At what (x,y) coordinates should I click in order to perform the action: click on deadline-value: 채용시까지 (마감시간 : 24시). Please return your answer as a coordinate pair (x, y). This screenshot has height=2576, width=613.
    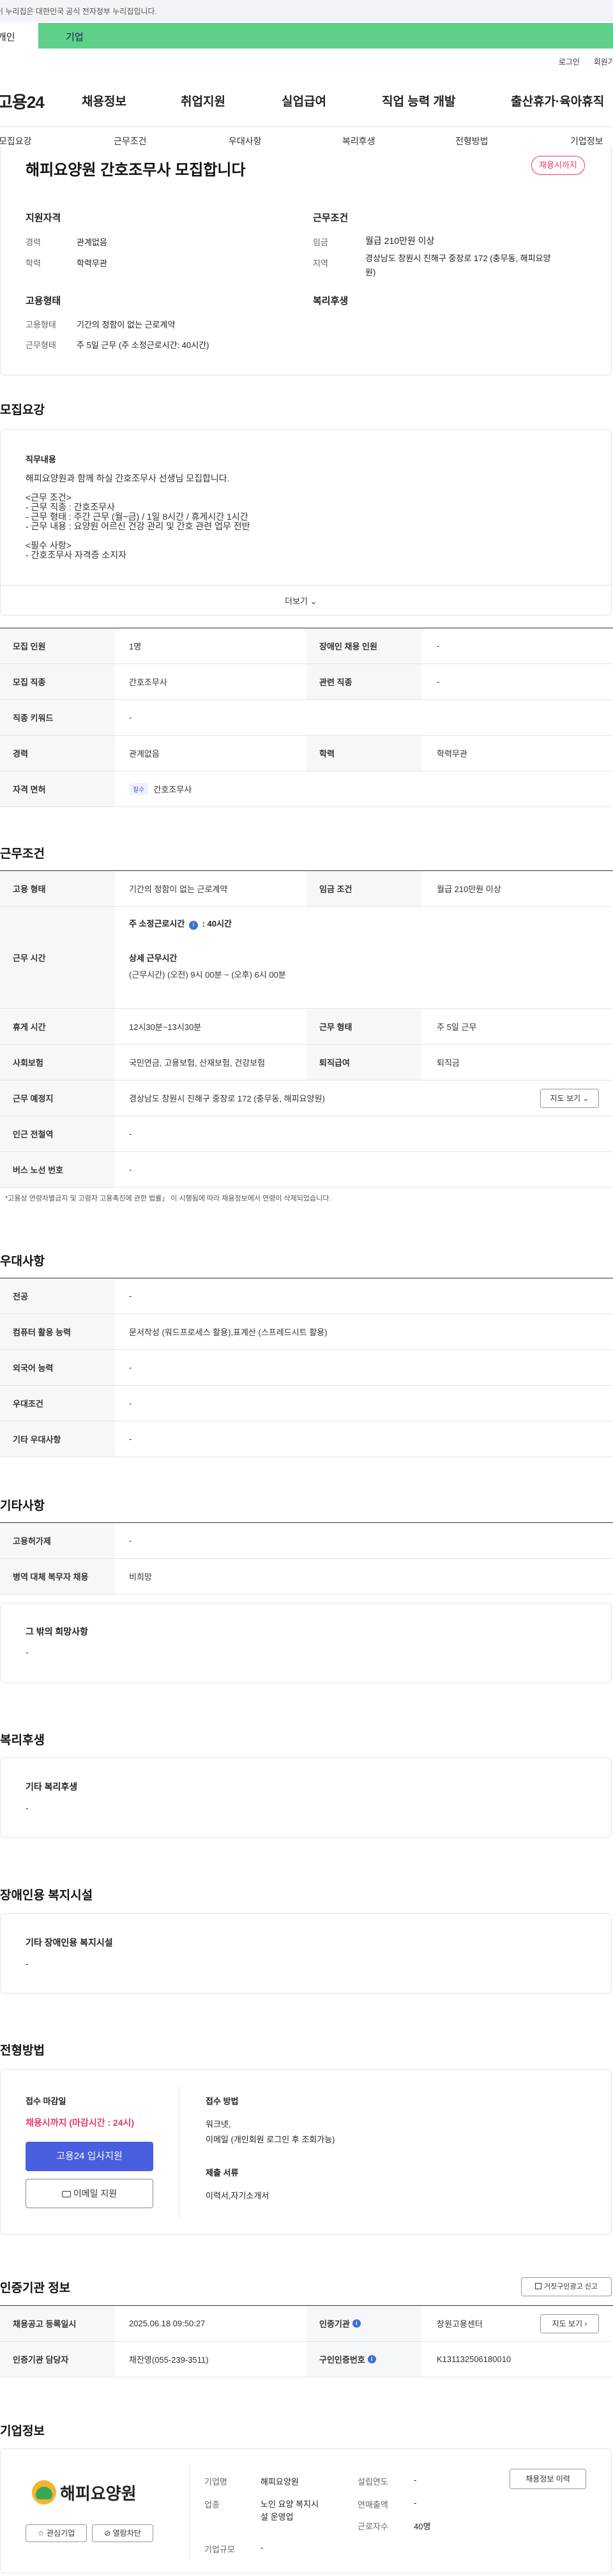
    Looking at the image, I should click on (80, 2123).